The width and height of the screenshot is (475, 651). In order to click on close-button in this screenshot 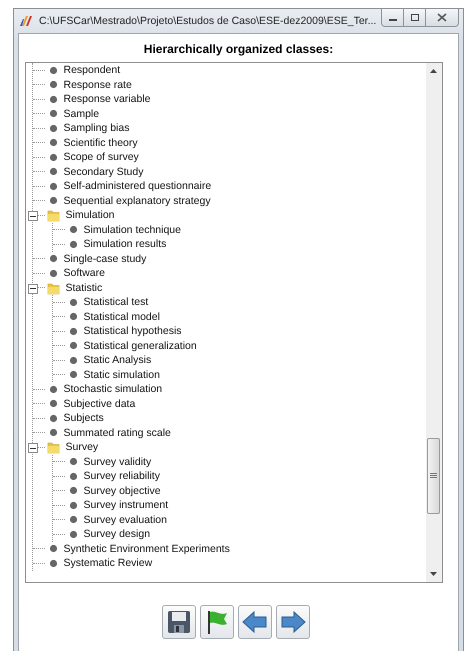, I will do `click(442, 18)`.